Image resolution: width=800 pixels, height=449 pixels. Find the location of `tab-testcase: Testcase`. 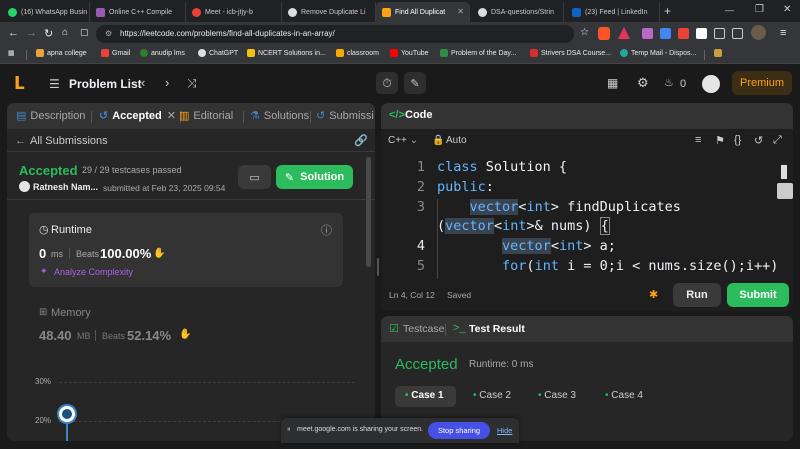

tab-testcase: Testcase is located at coordinates (423, 329).